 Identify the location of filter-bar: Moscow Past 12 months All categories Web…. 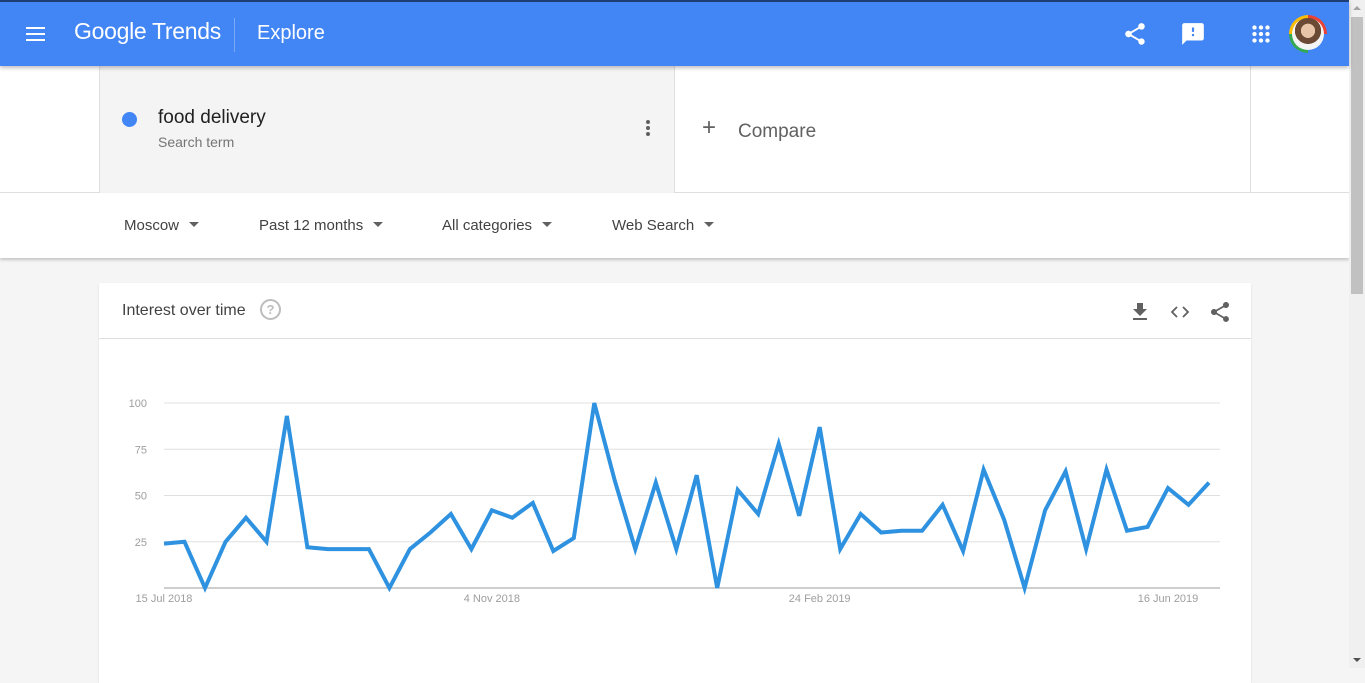
(674, 225).